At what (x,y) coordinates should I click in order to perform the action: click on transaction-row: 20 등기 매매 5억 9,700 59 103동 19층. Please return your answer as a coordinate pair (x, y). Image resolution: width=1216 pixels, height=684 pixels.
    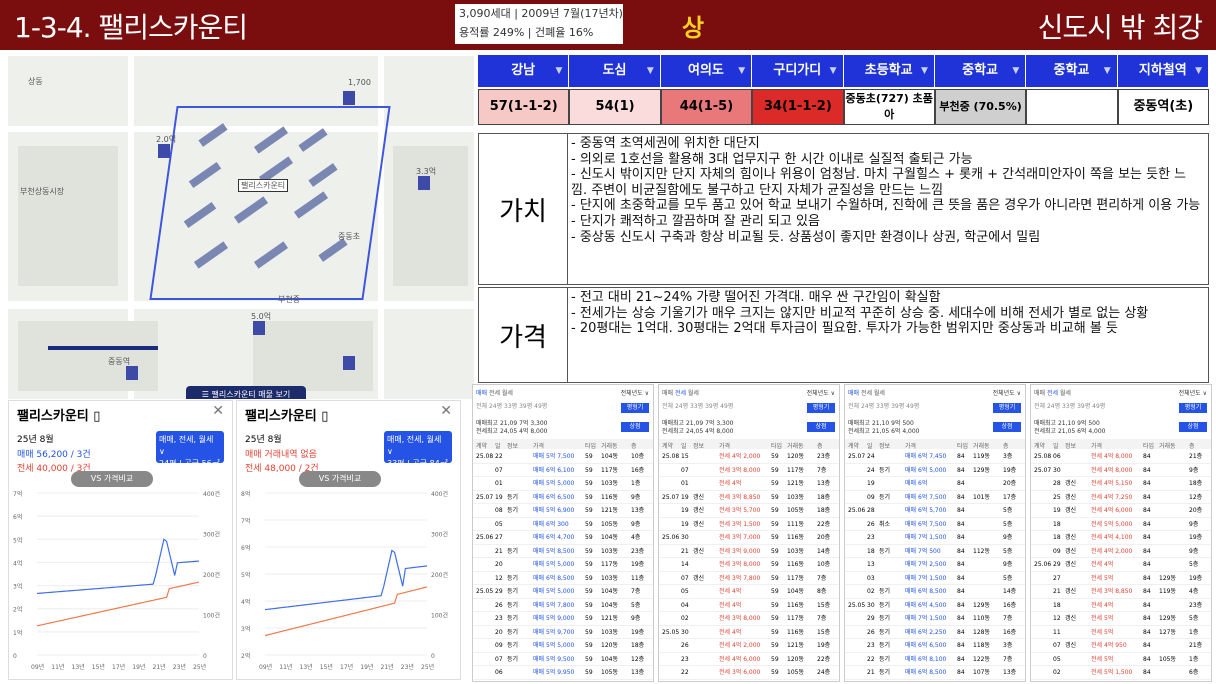
    Looking at the image, I should click on (563, 633).